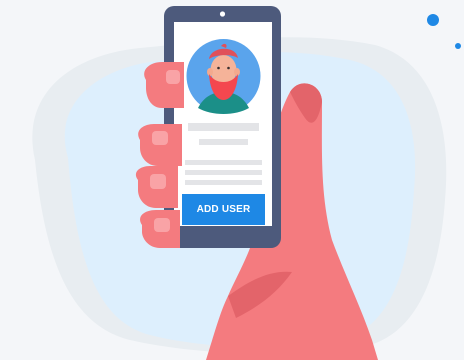 This screenshot has height=360, width=464. Describe the element at coordinates (223, 142) in the screenshot. I see `placeholder-title-line` at that location.